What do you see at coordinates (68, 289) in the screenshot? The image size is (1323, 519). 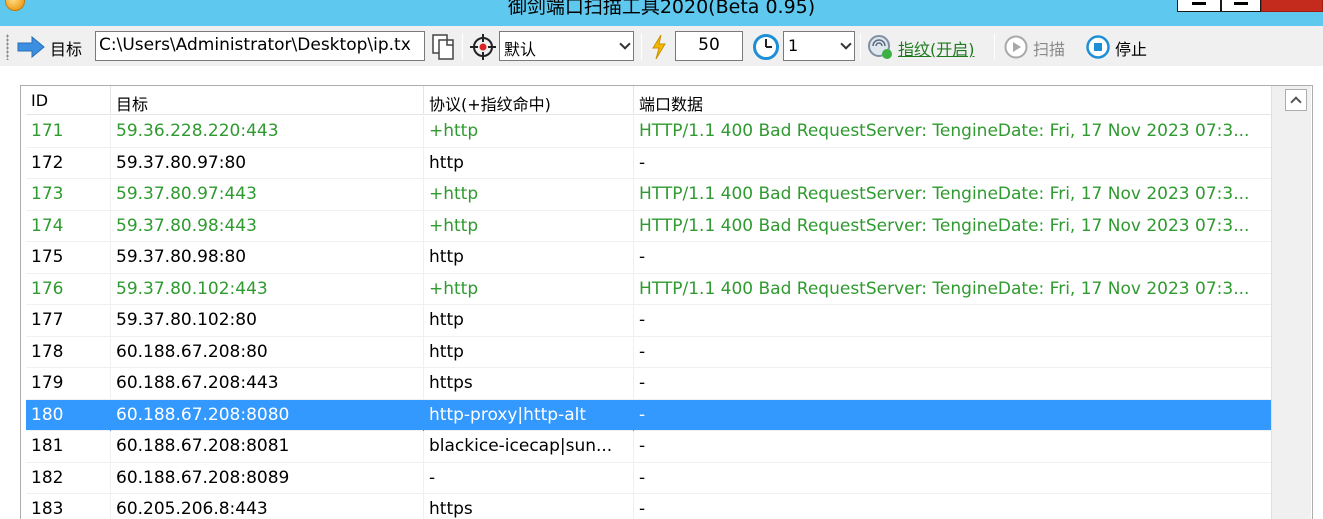 I see `cell-id: 176` at bounding box center [68, 289].